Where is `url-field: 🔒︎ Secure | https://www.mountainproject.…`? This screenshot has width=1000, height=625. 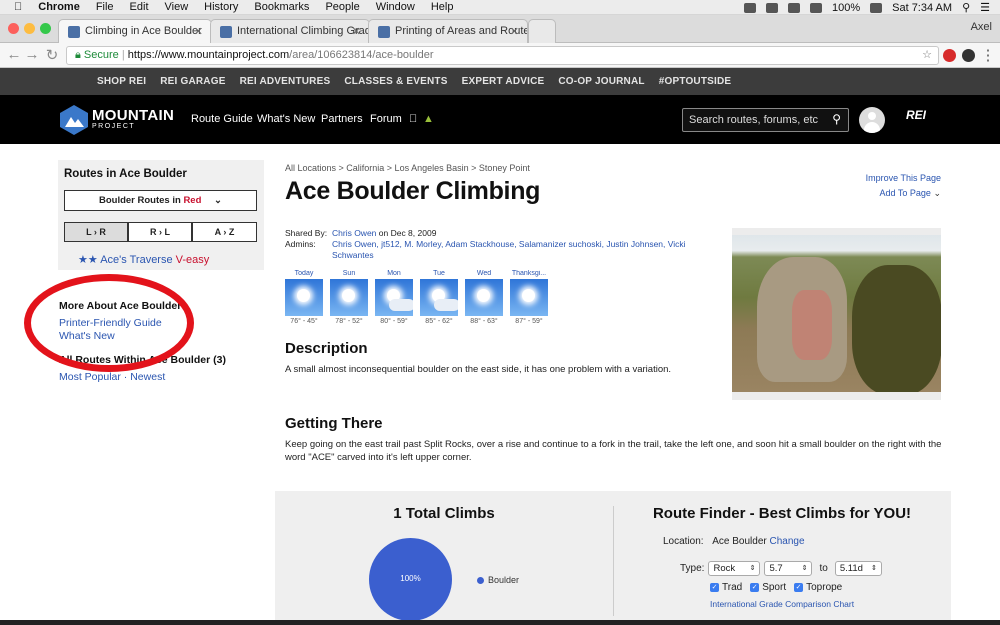 url-field: 🔒︎ Secure | https://www.mountainproject.… is located at coordinates (502, 55).